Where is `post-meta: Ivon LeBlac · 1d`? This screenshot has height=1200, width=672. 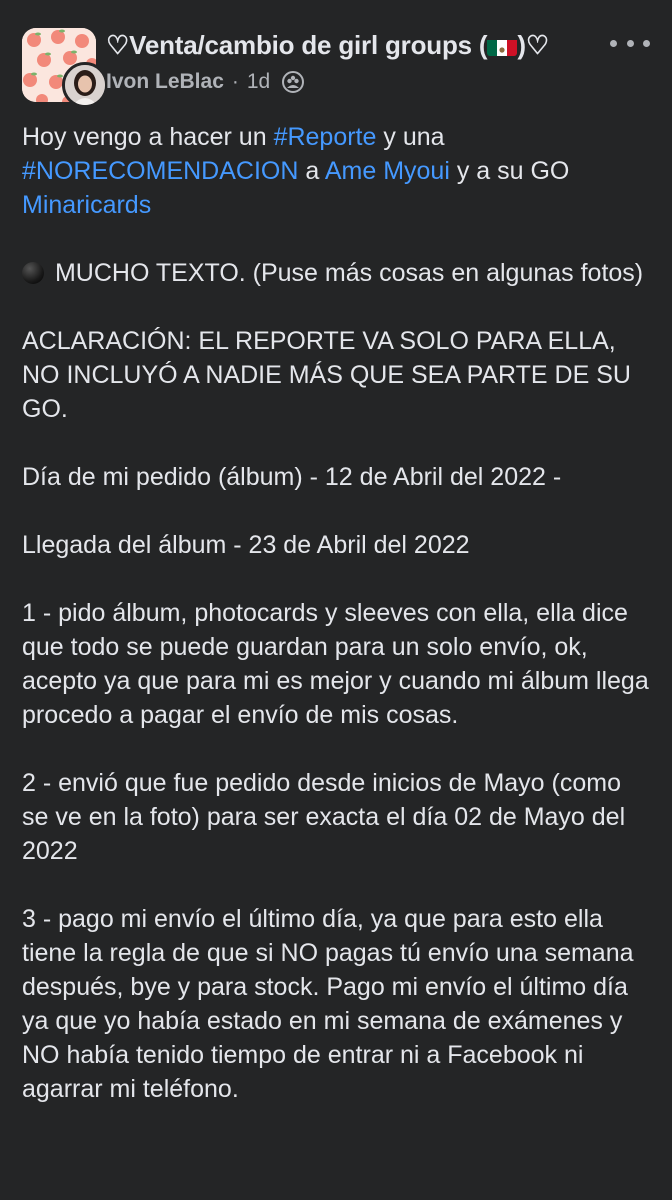 post-meta: Ivon LeBlac · 1d is located at coordinates (205, 82).